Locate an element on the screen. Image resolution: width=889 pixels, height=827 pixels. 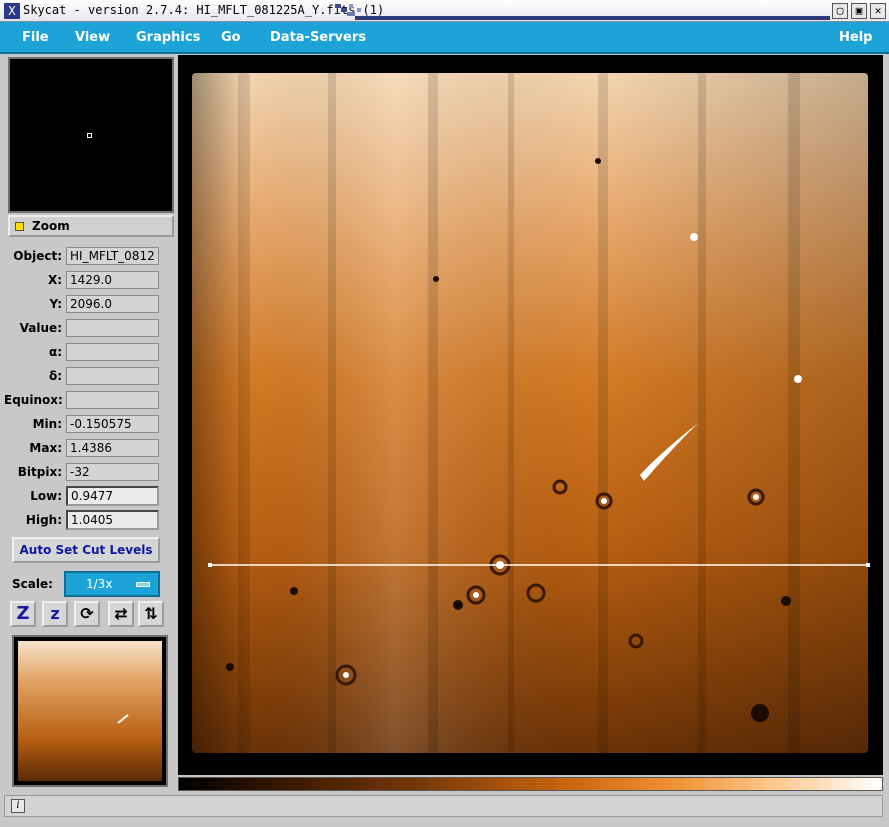
x-label: X: is located at coordinates (54, 280).